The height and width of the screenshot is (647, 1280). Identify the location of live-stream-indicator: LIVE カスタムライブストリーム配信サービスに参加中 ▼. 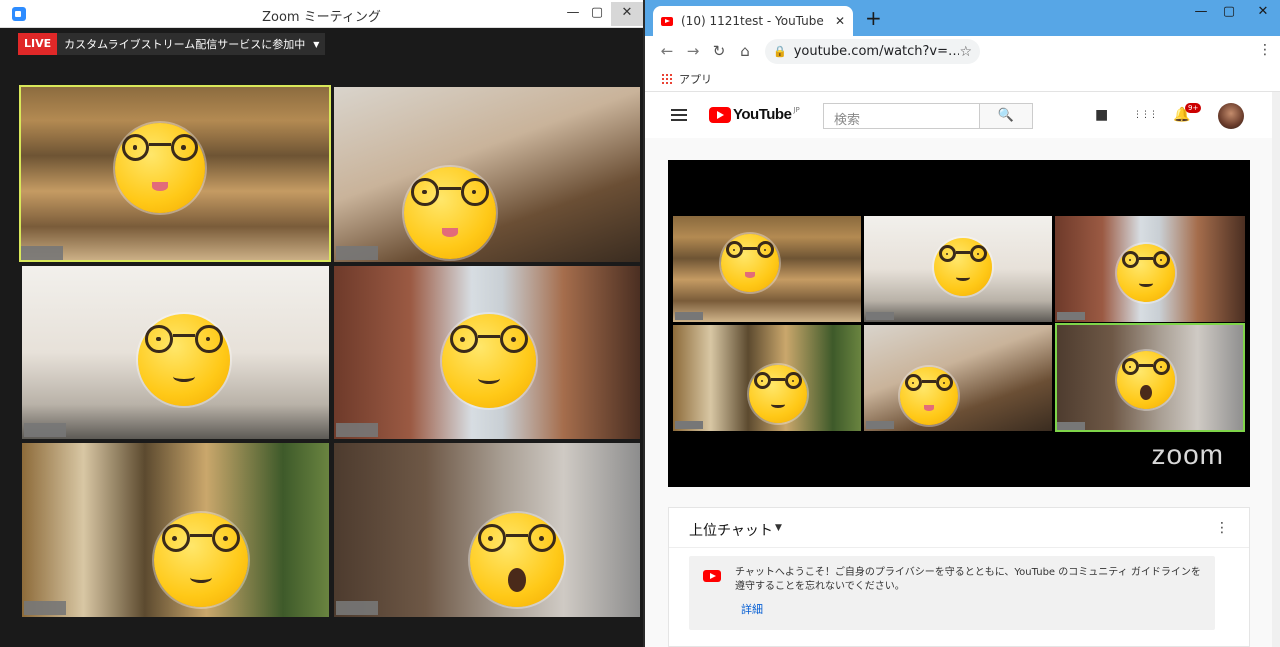
(172, 44).